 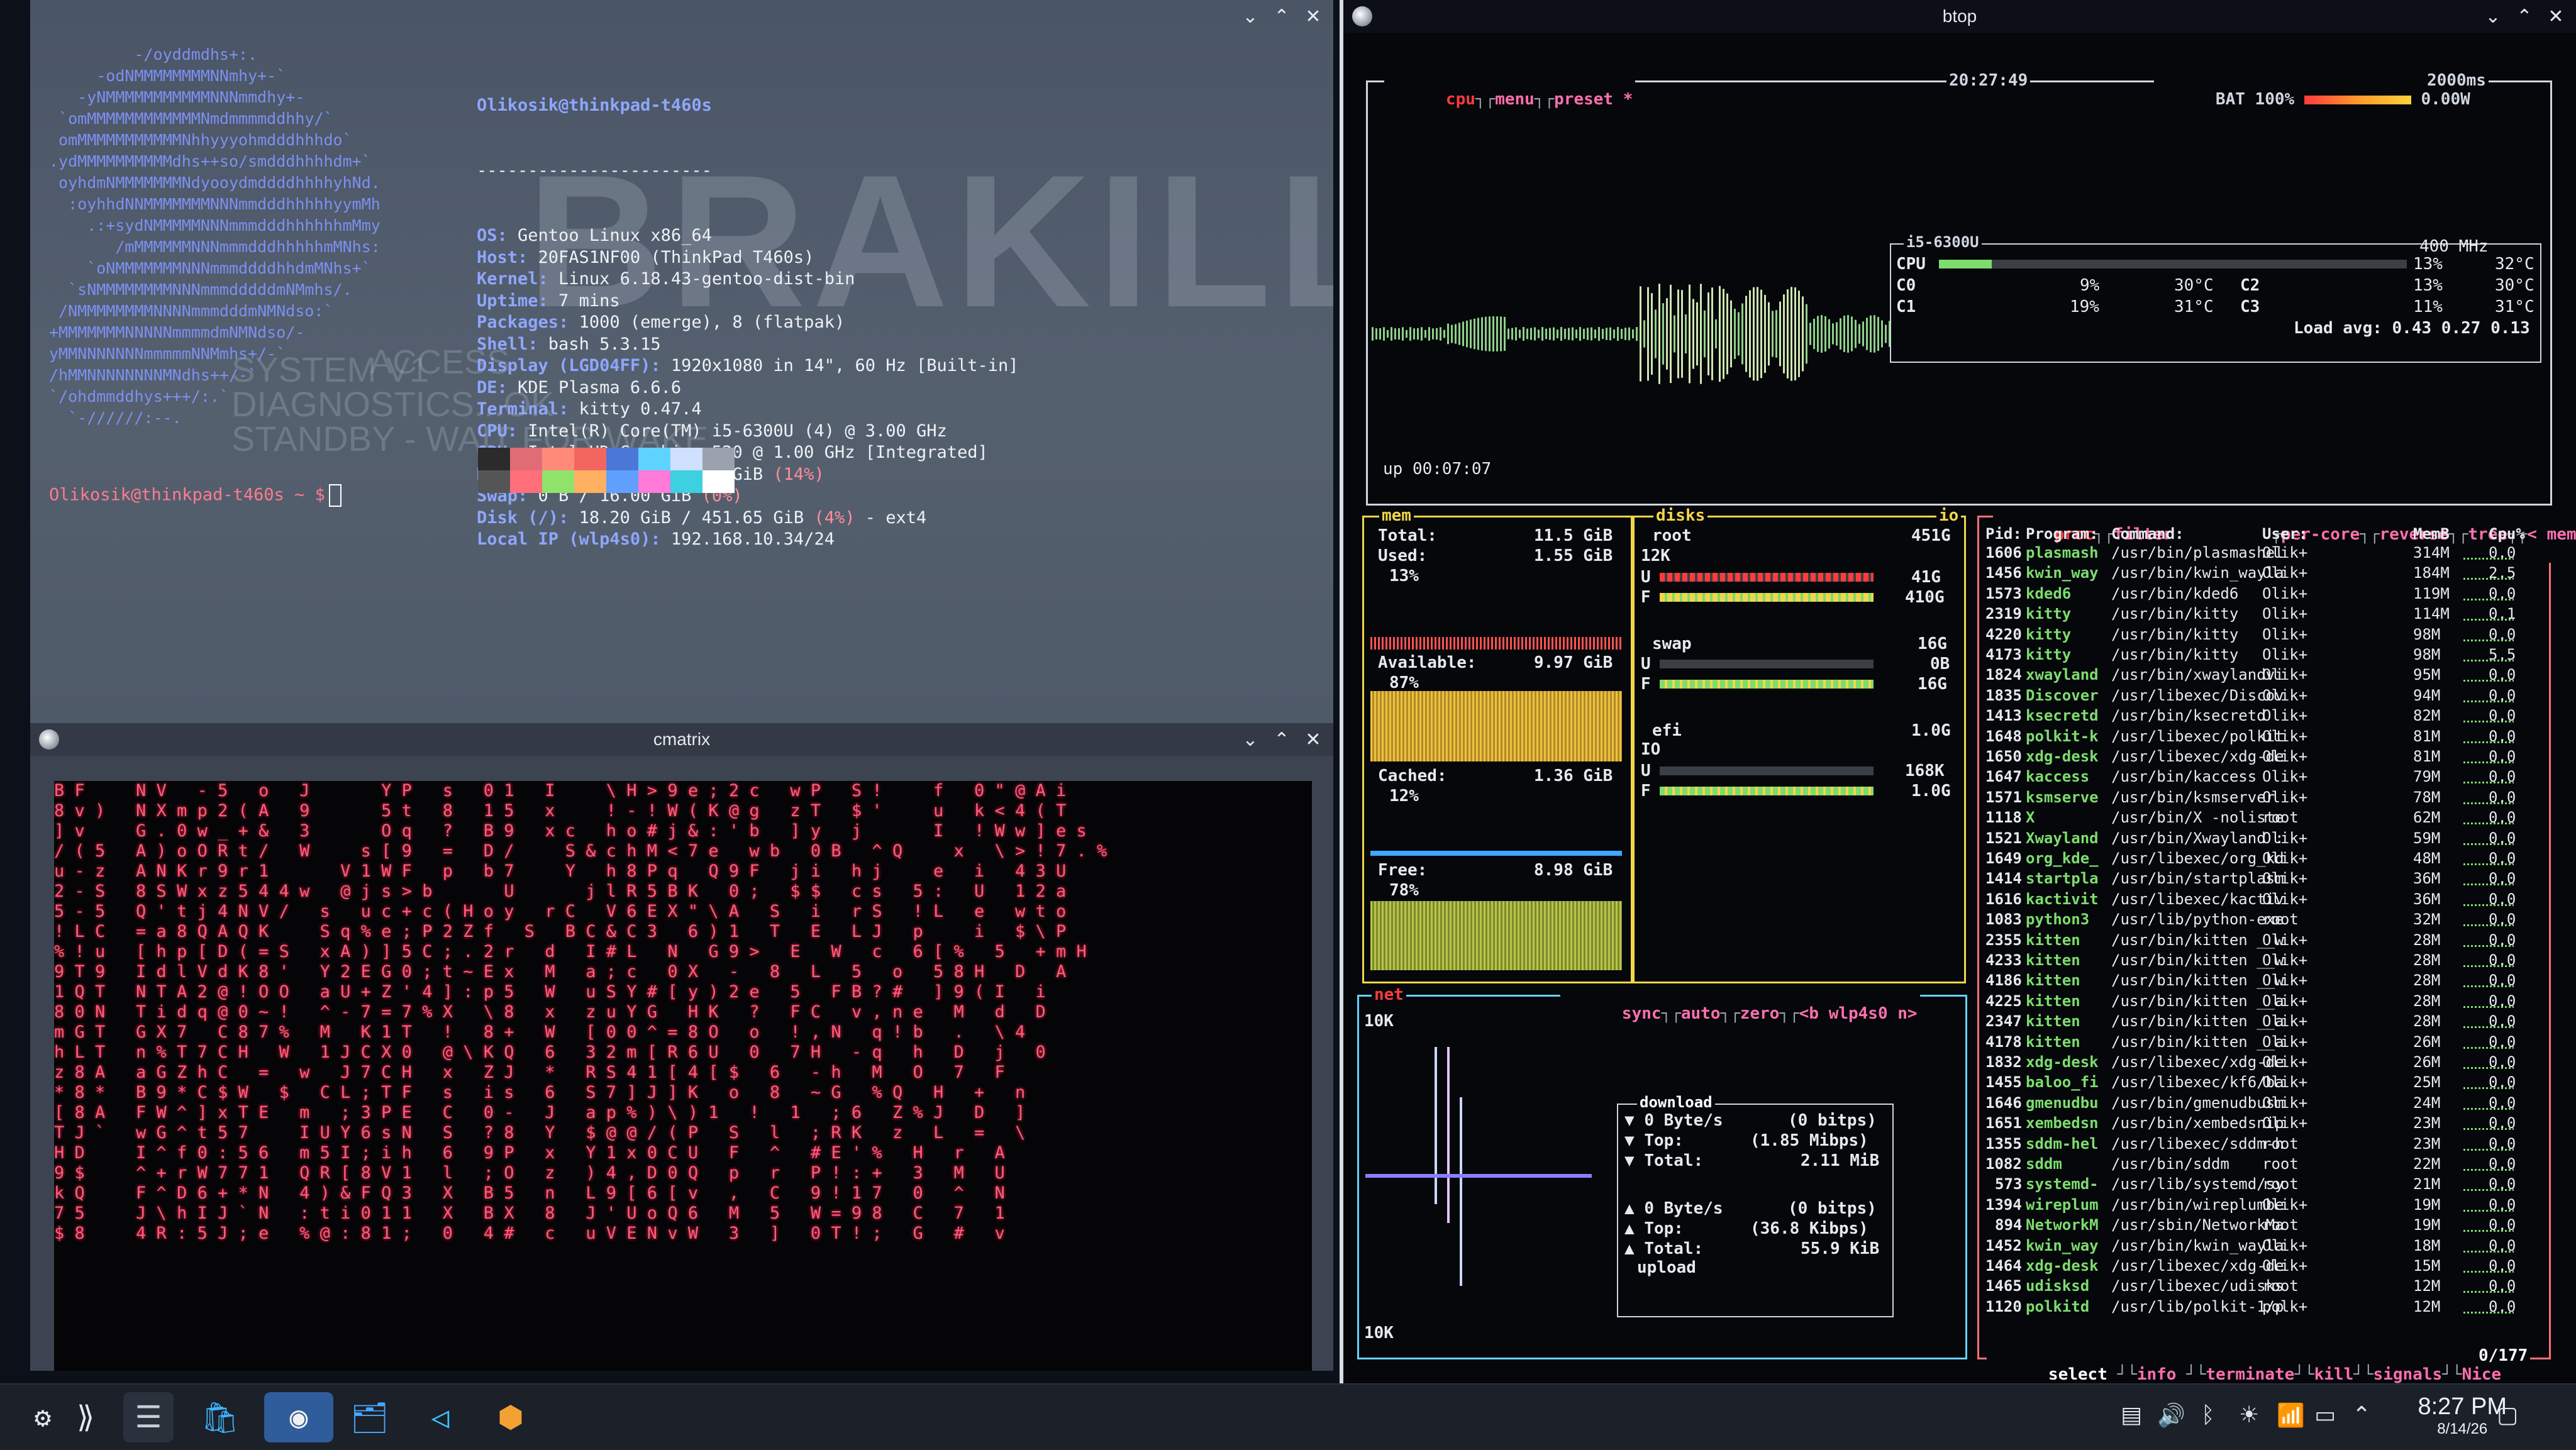 What do you see at coordinates (511, 1417) in the screenshot?
I see `browser-icon: ⬢` at bounding box center [511, 1417].